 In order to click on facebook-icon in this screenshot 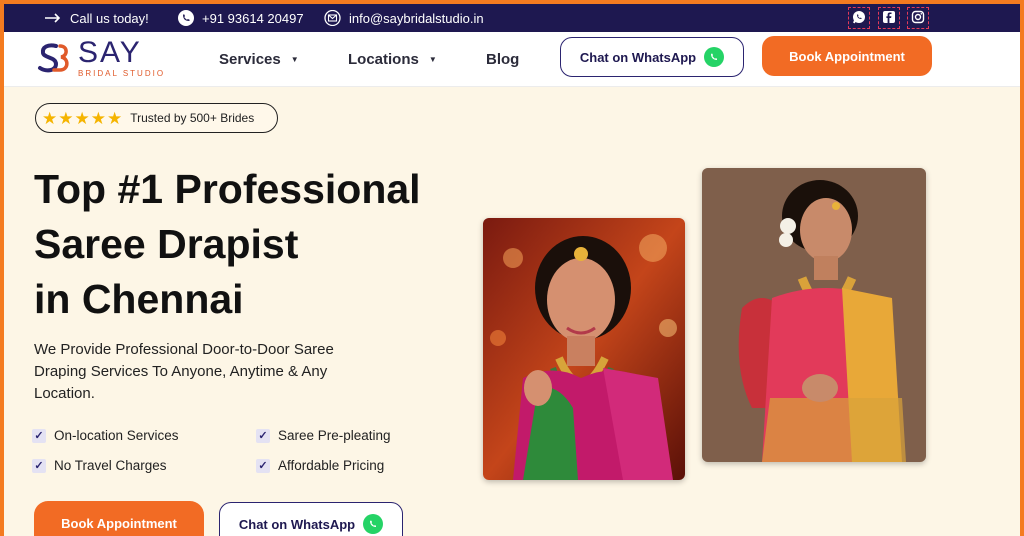, I will do `click(889, 18)`.